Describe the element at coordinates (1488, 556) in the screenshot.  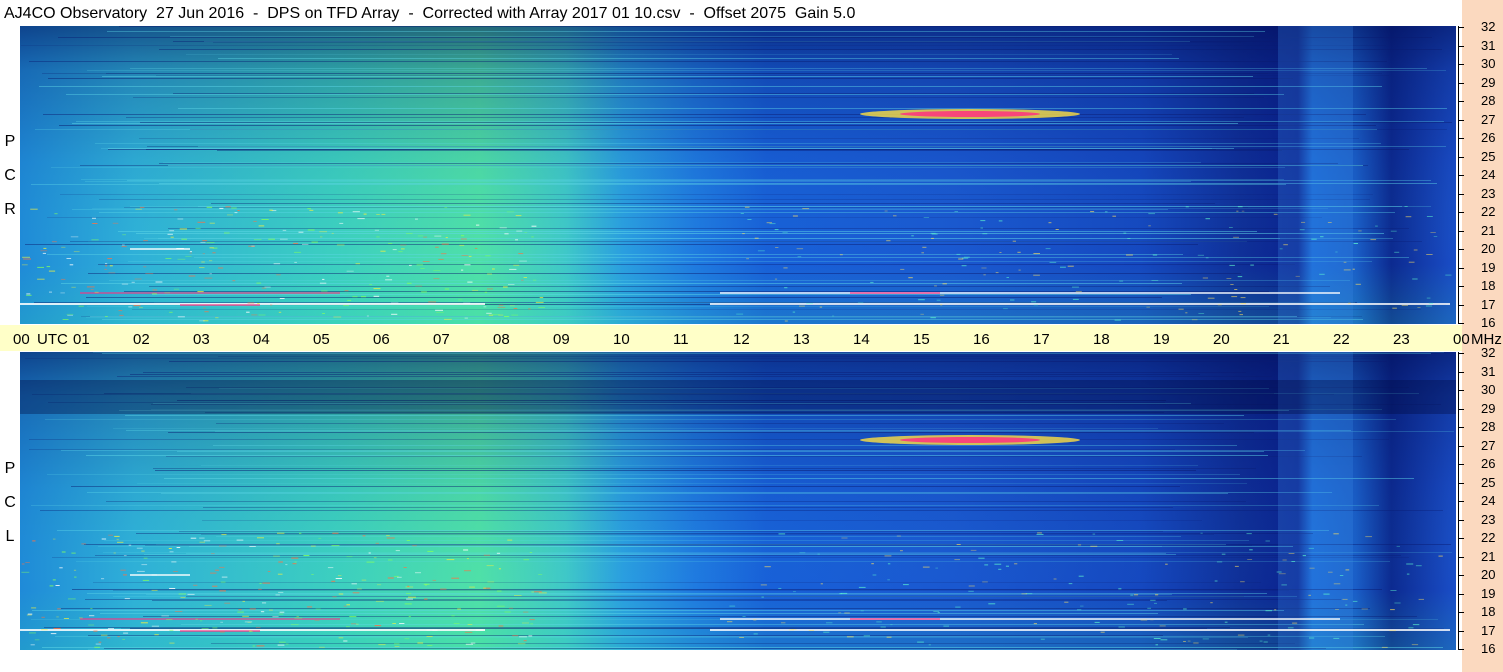
I see `lcp-freq-tick-label: 21` at that location.